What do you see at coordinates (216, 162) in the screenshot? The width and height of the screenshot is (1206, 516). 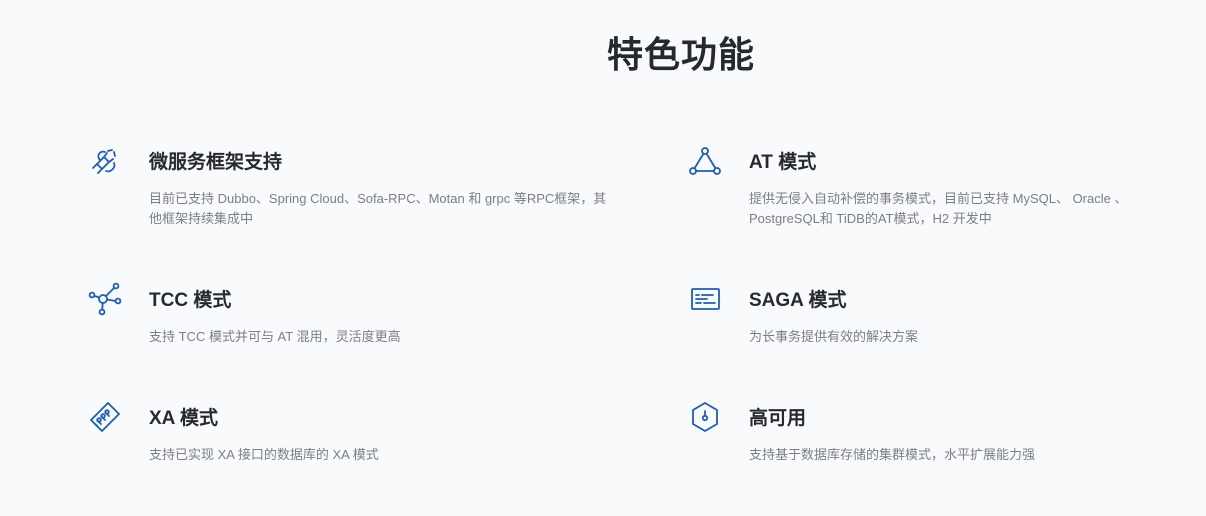 I see `feature-title: 微服务框架支持` at bounding box center [216, 162].